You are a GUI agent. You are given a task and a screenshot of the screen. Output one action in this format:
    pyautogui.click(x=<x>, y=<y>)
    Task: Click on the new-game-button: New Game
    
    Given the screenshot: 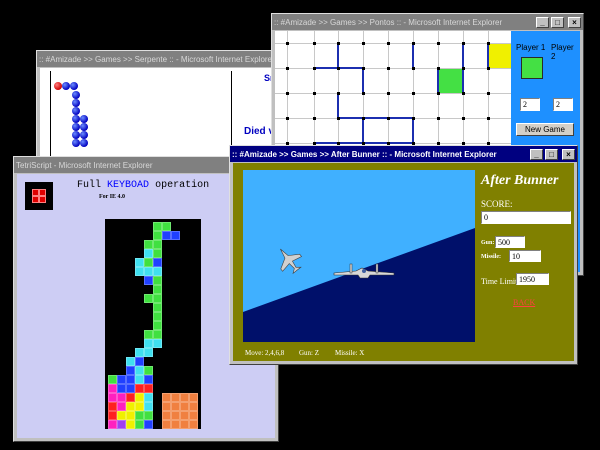 What is the action you would take?
    pyautogui.click(x=545, y=129)
    